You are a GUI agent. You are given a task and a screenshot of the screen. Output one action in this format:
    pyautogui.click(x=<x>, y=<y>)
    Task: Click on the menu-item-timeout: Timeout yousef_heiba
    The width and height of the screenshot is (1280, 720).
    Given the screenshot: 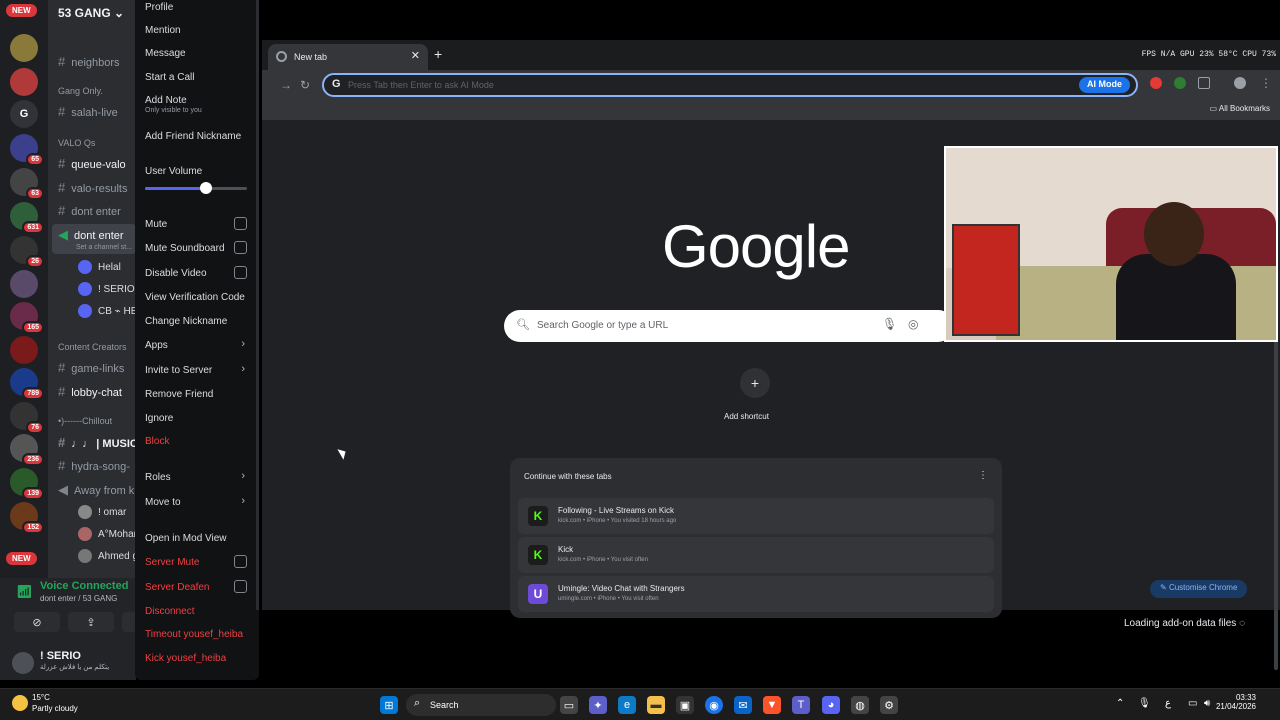 What is the action you would take?
    pyautogui.click(x=194, y=634)
    